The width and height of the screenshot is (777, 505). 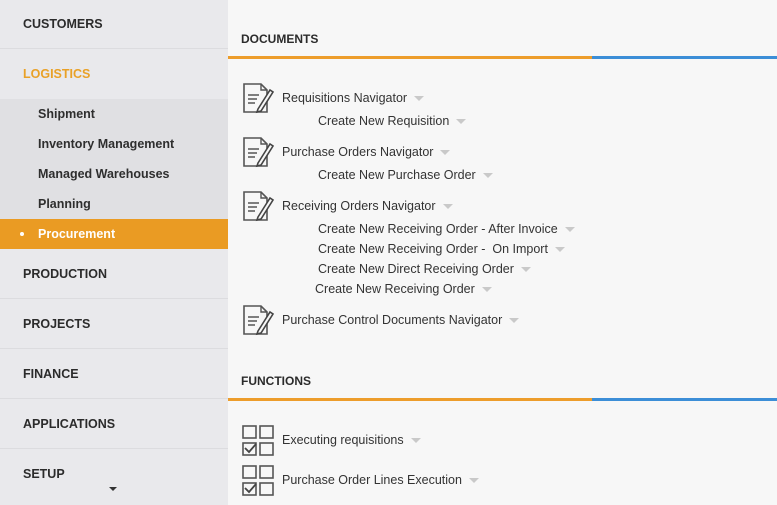 What do you see at coordinates (372, 480) in the screenshot?
I see `link-label: Purchase Order Lines Execution` at bounding box center [372, 480].